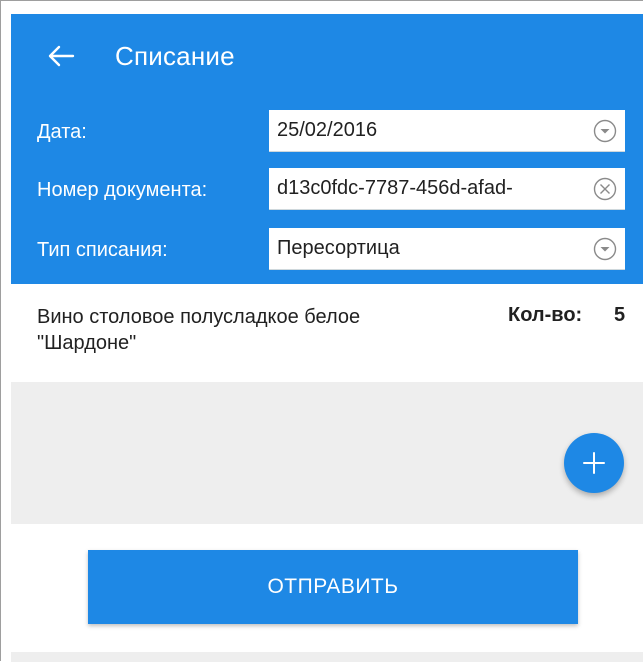  I want to click on plus-icon, so click(594, 463).